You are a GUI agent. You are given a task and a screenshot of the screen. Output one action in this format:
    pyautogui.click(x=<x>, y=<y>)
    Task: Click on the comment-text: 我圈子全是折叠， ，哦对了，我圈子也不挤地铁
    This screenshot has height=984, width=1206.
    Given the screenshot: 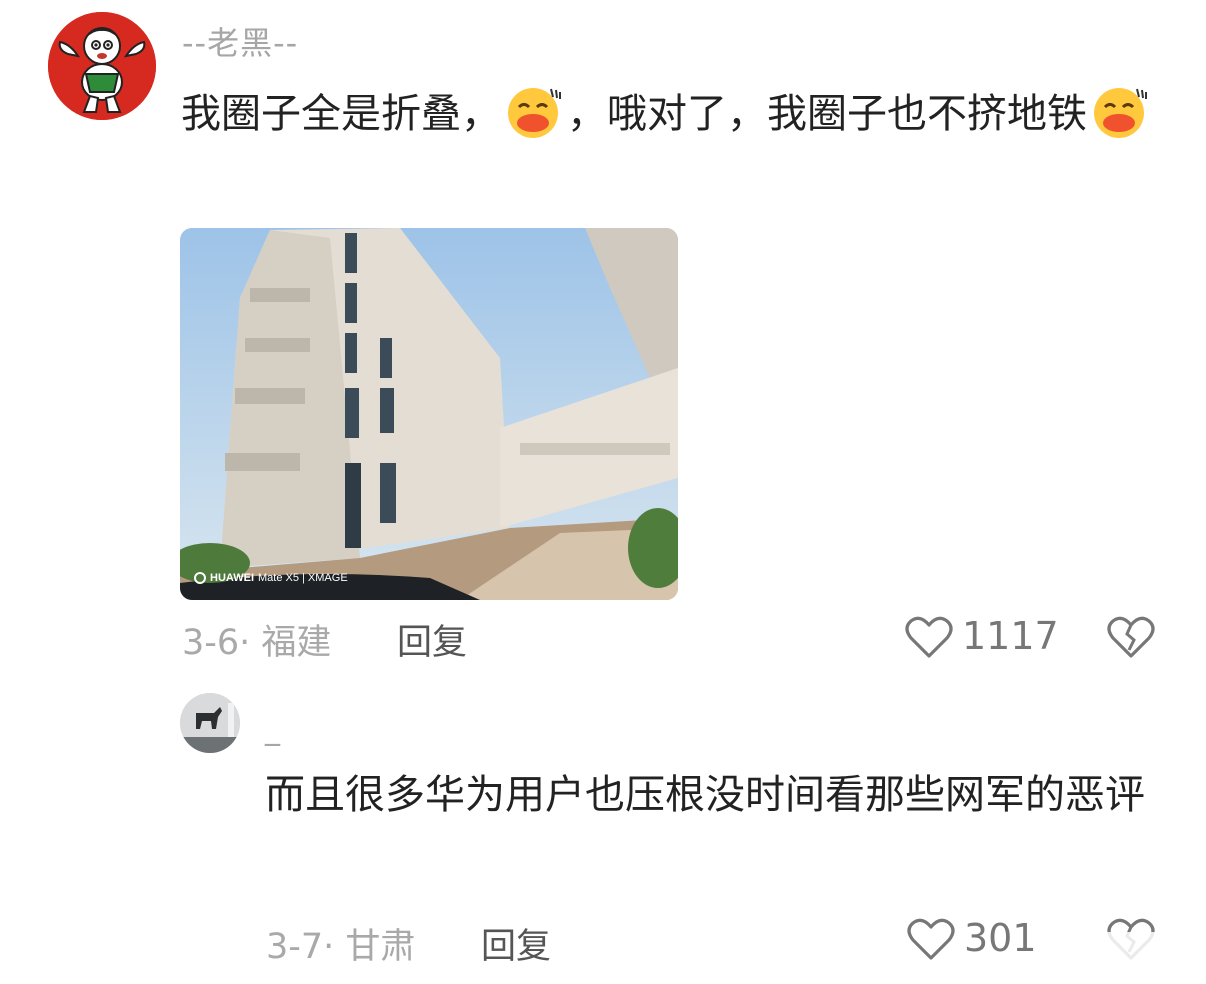 What is the action you would take?
    pyautogui.click(x=676, y=114)
    